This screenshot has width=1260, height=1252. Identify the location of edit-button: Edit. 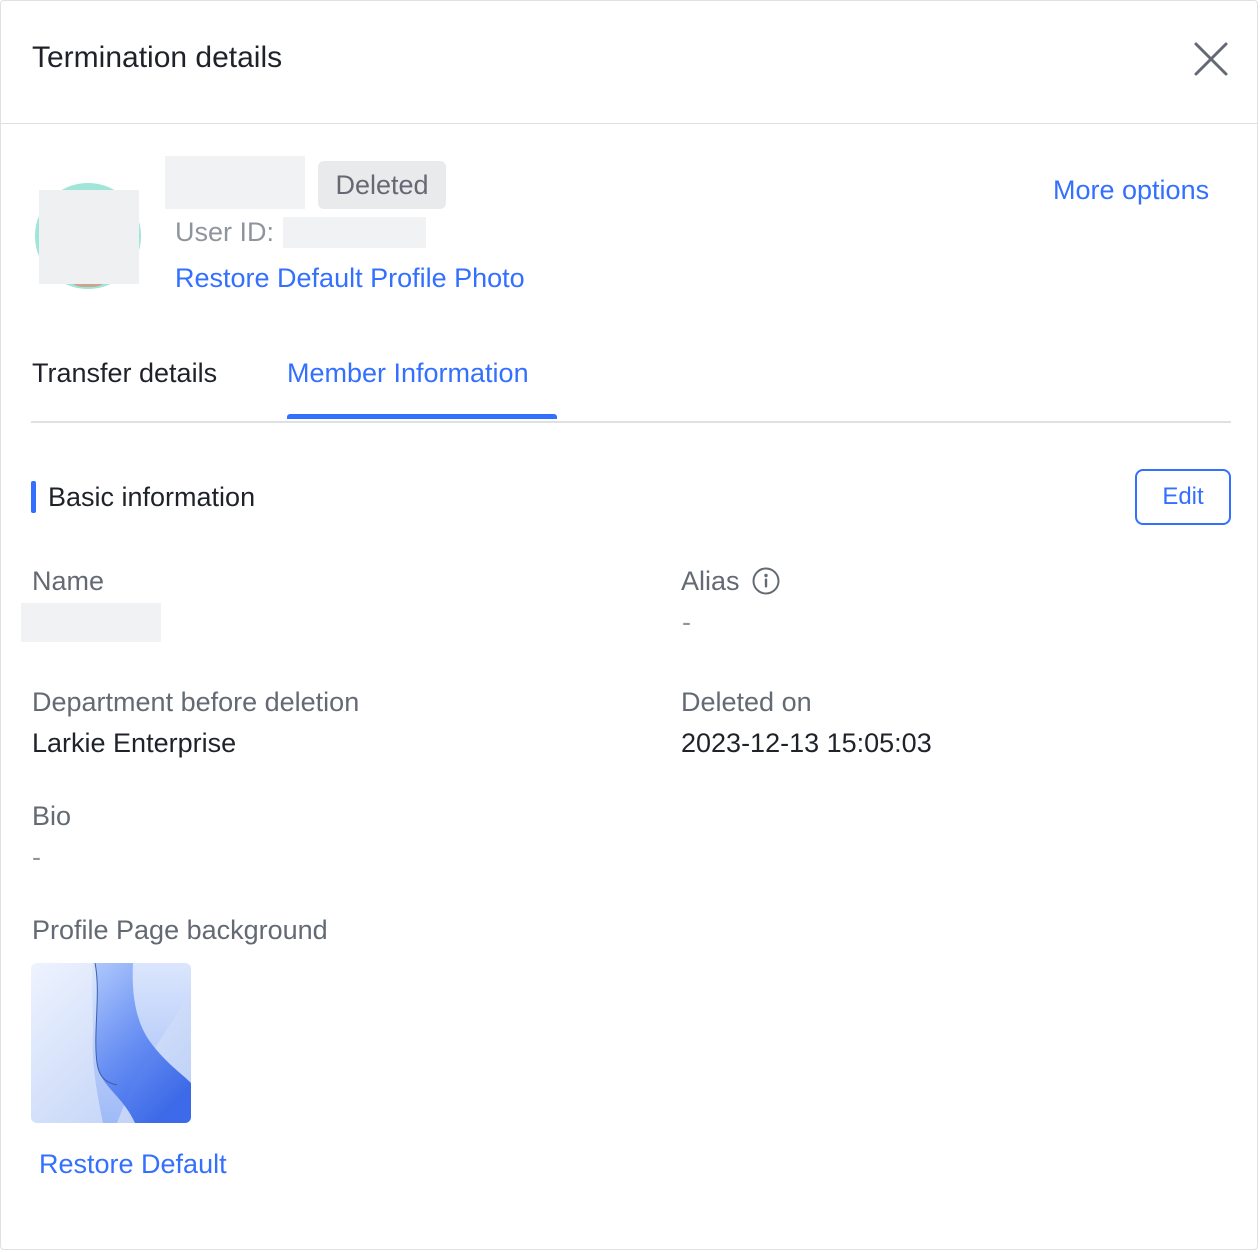
(1183, 497).